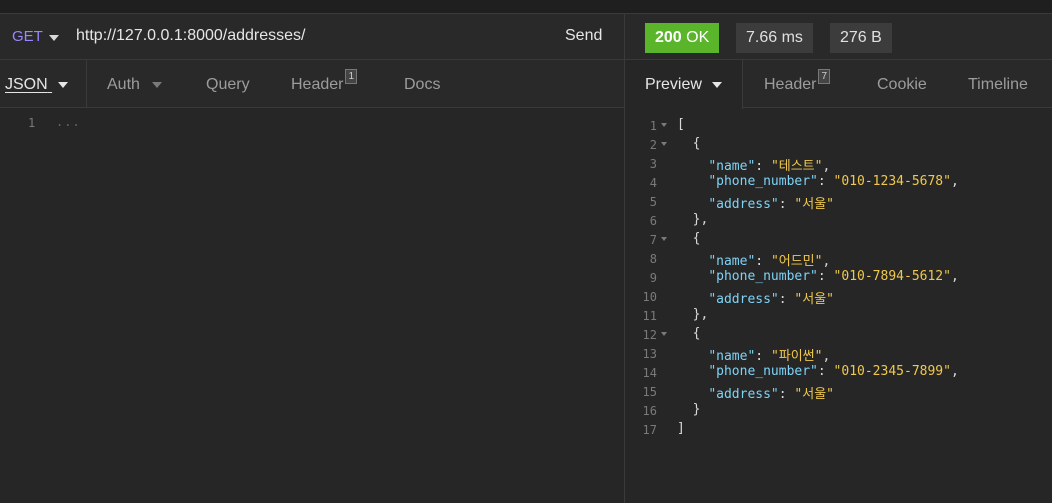 This screenshot has width=1052, height=503. Describe the element at coordinates (54, 38) in the screenshot. I see `method-dropdown-caret-icon` at that location.